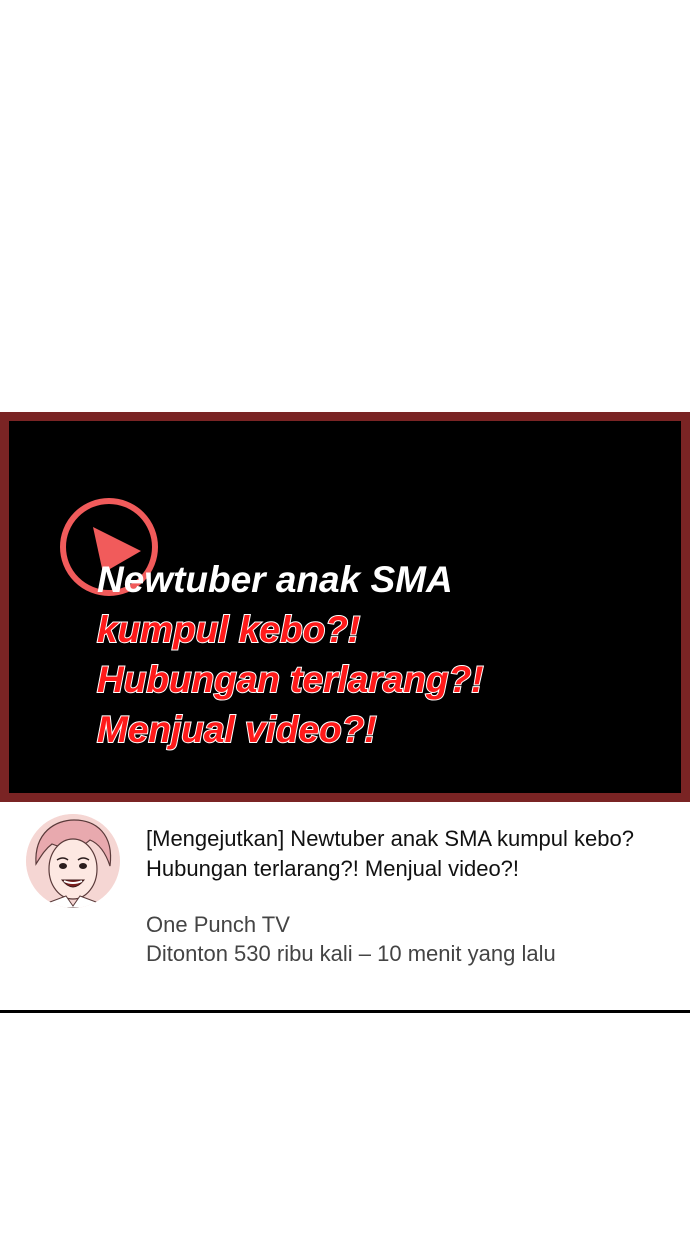  What do you see at coordinates (345, 1011) in the screenshot?
I see `divider` at bounding box center [345, 1011].